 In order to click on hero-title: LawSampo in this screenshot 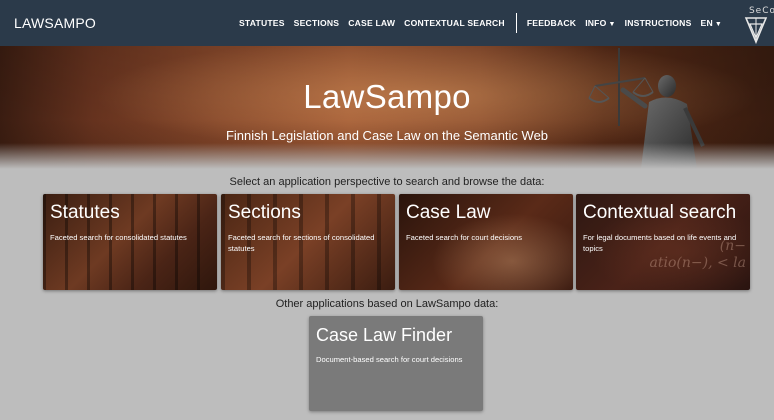, I will do `click(387, 96)`.